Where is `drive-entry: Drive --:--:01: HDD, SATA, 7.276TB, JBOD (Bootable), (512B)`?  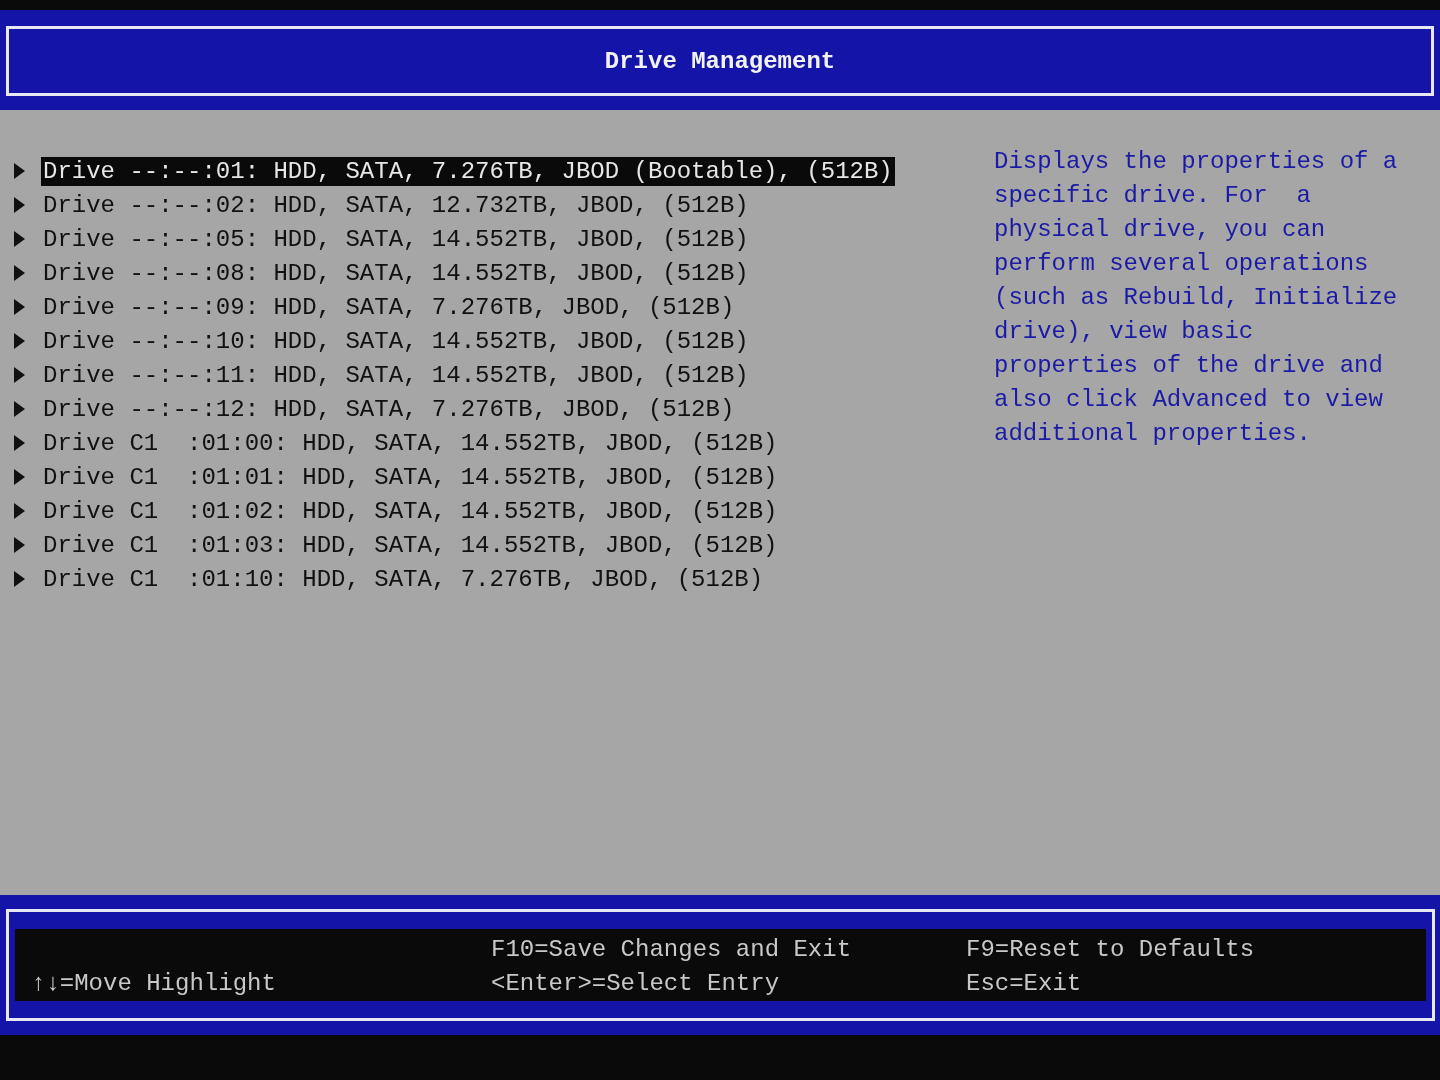 drive-entry: Drive --:--:01: HDD, SATA, 7.276TB, JBOD (Bootable), (512B) is located at coordinates (468, 171).